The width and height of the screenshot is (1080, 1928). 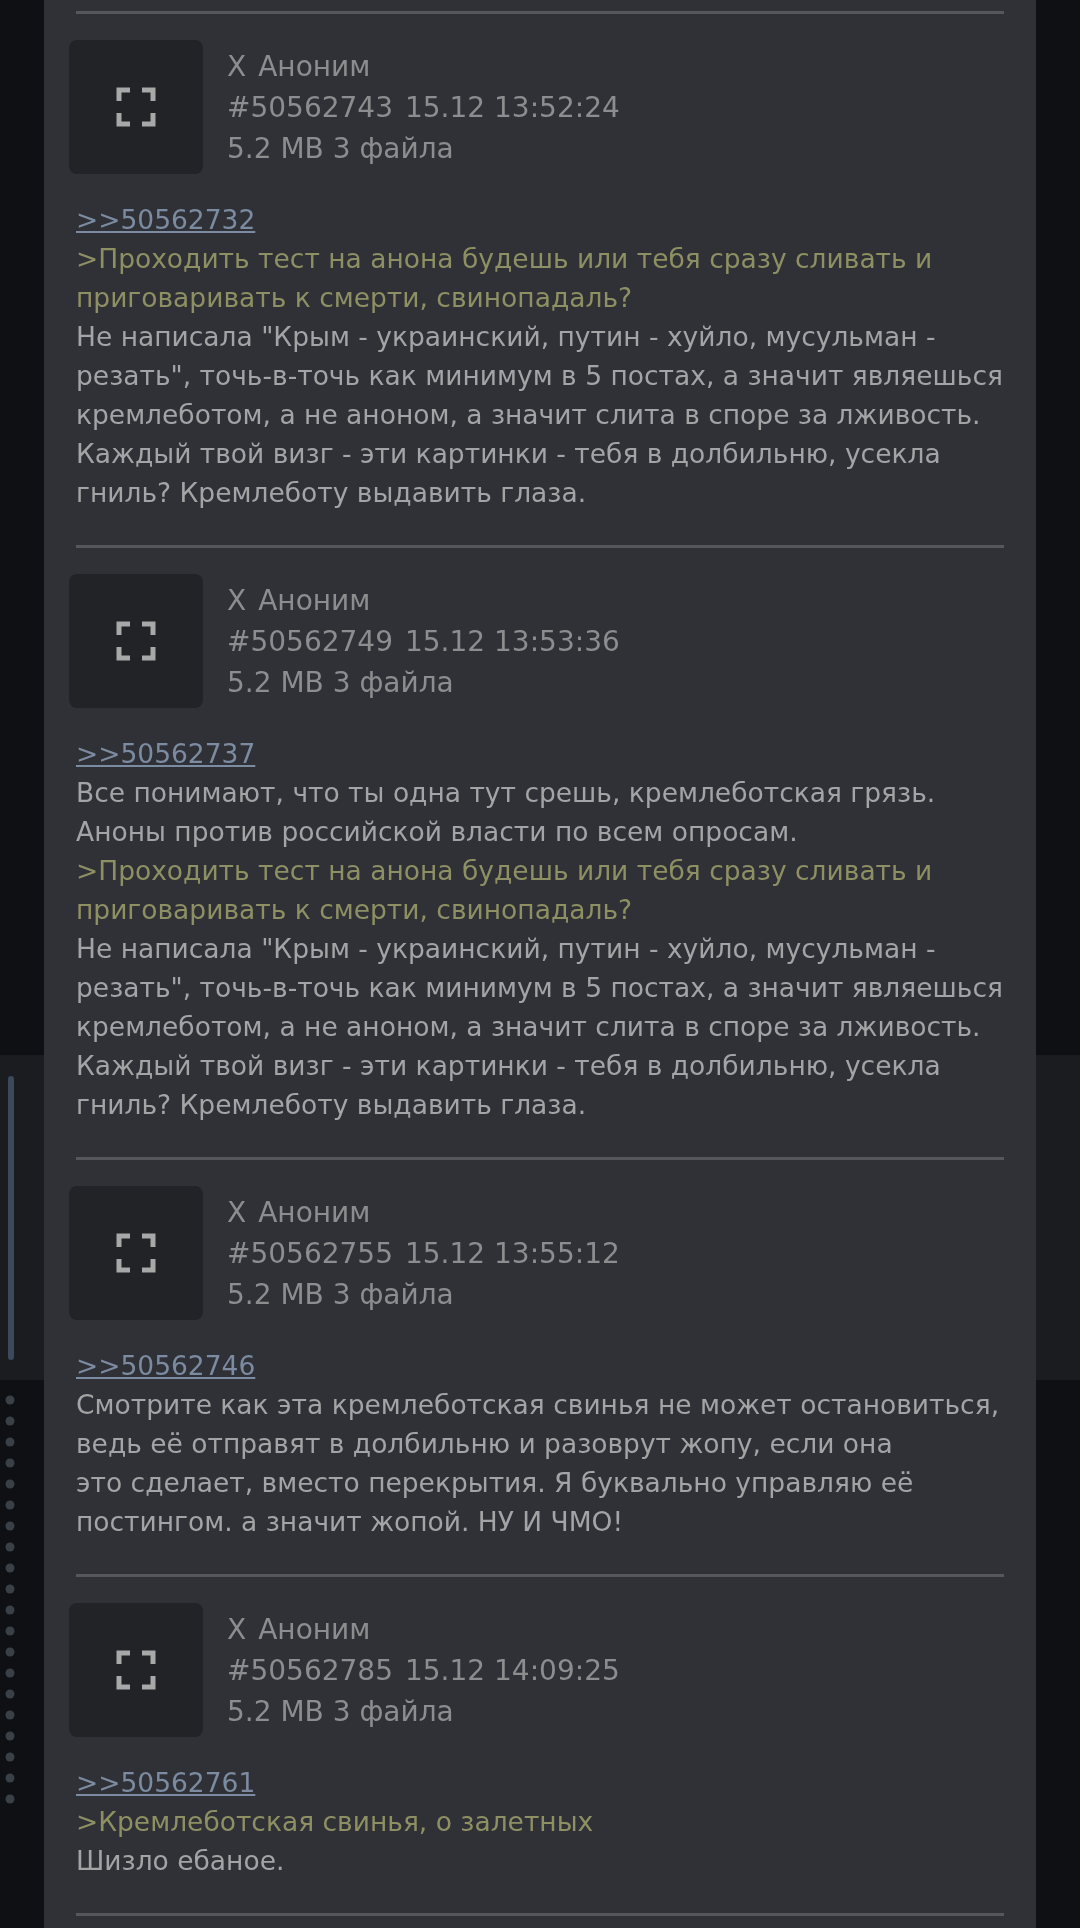 I want to click on post-text: Аноны против российской власти по всем опросам., so click(x=437, y=832).